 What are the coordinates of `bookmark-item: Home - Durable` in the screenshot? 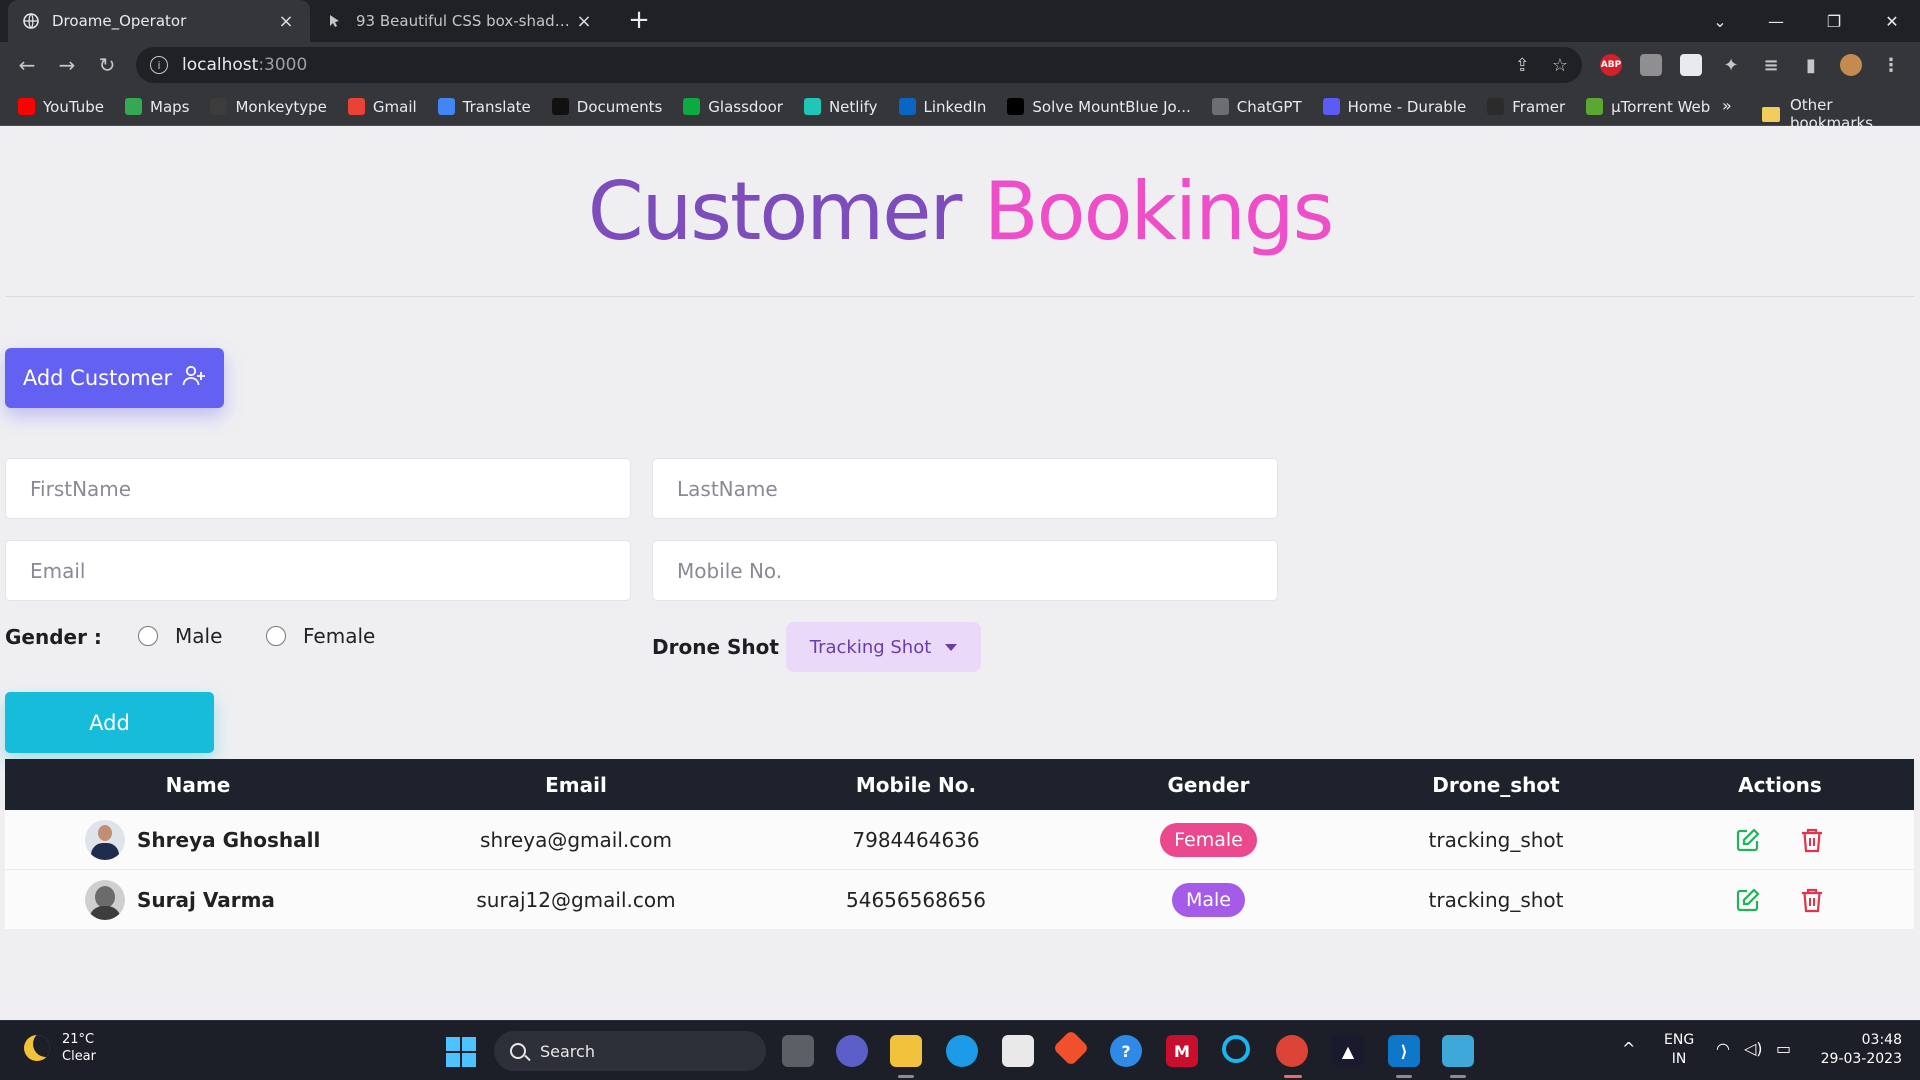 It's located at (1394, 107).